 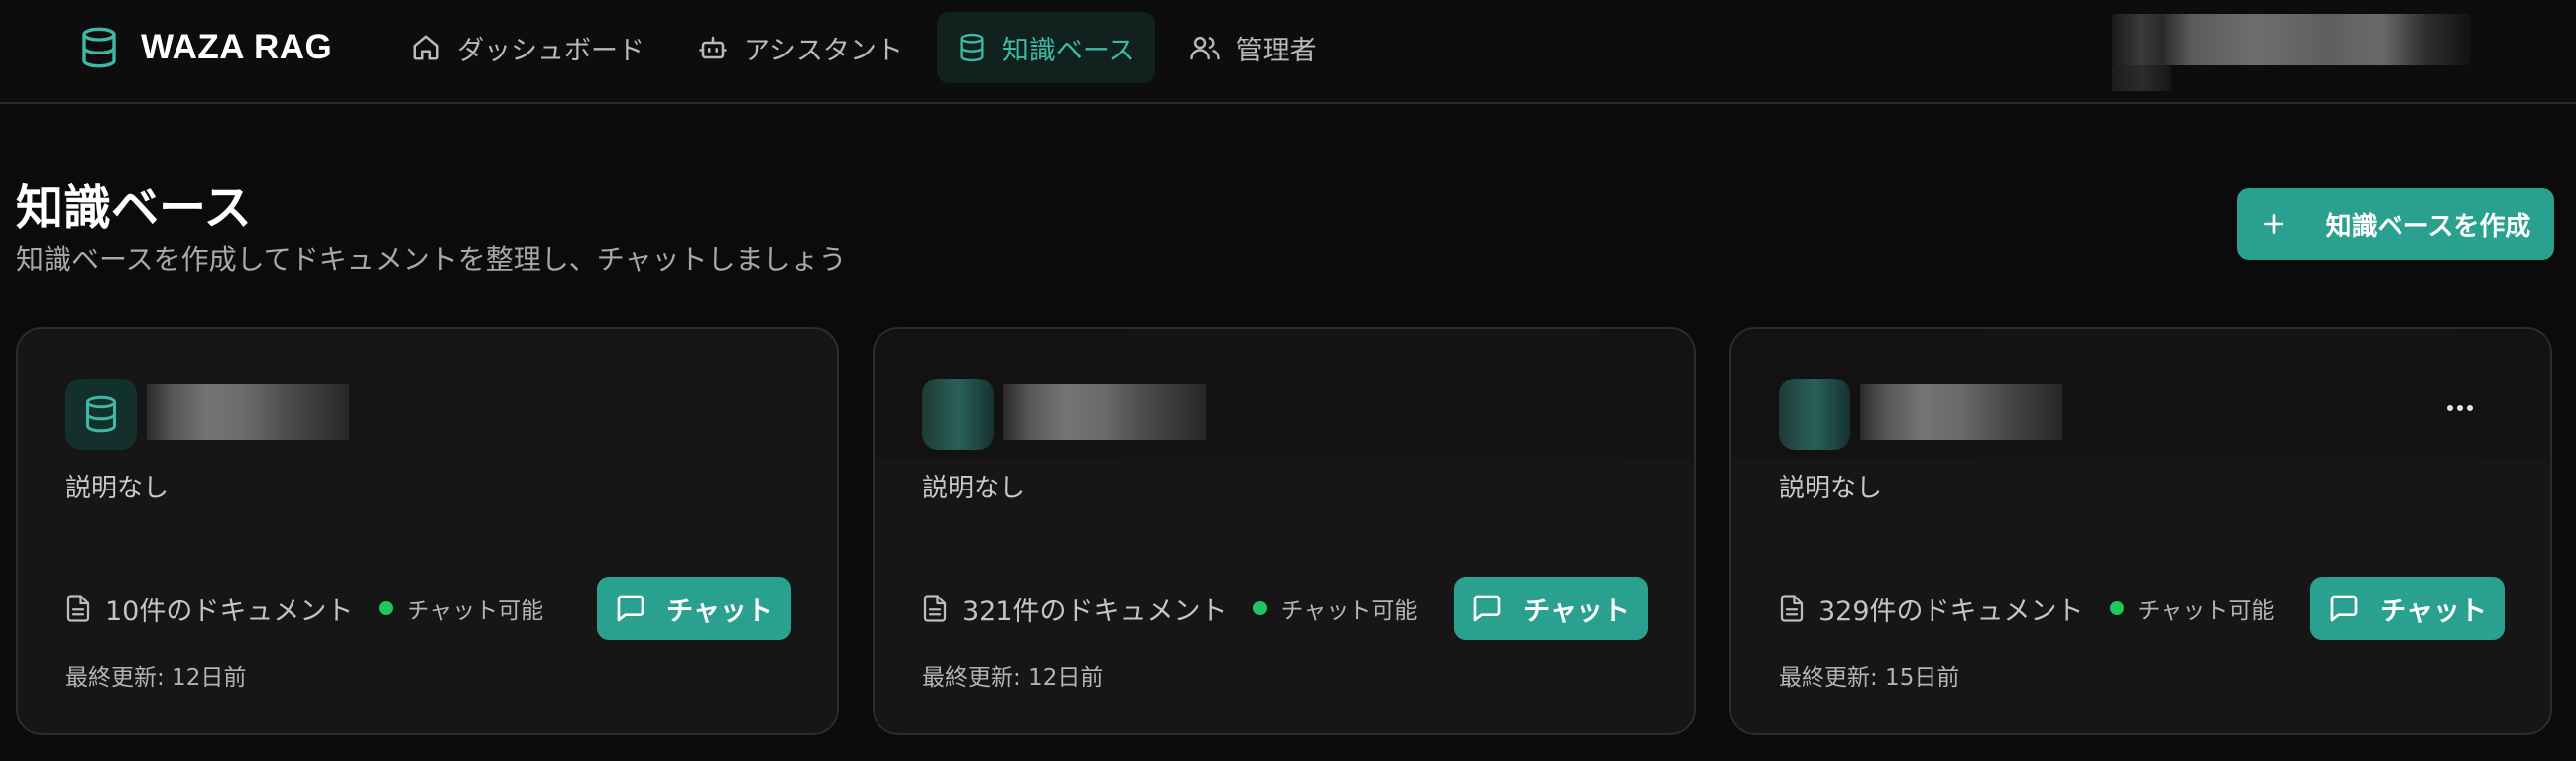 I want to click on last-updated: 最終更新: 15日前, so click(x=1869, y=678).